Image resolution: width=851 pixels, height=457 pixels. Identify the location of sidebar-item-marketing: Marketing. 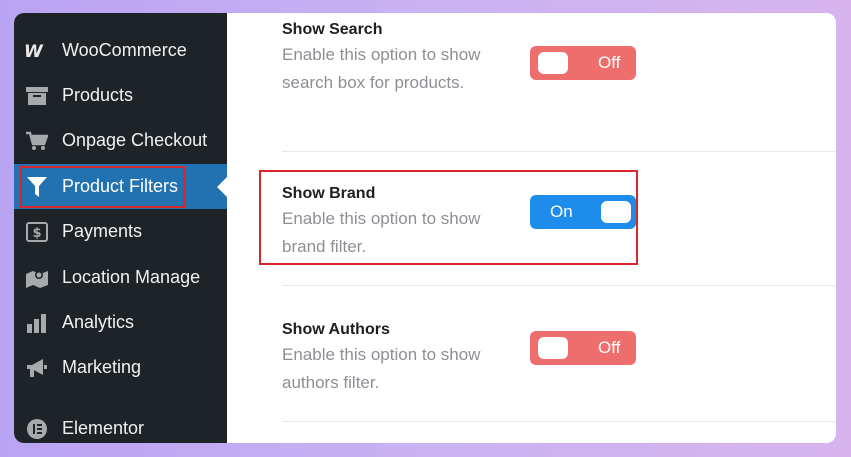
(120, 367).